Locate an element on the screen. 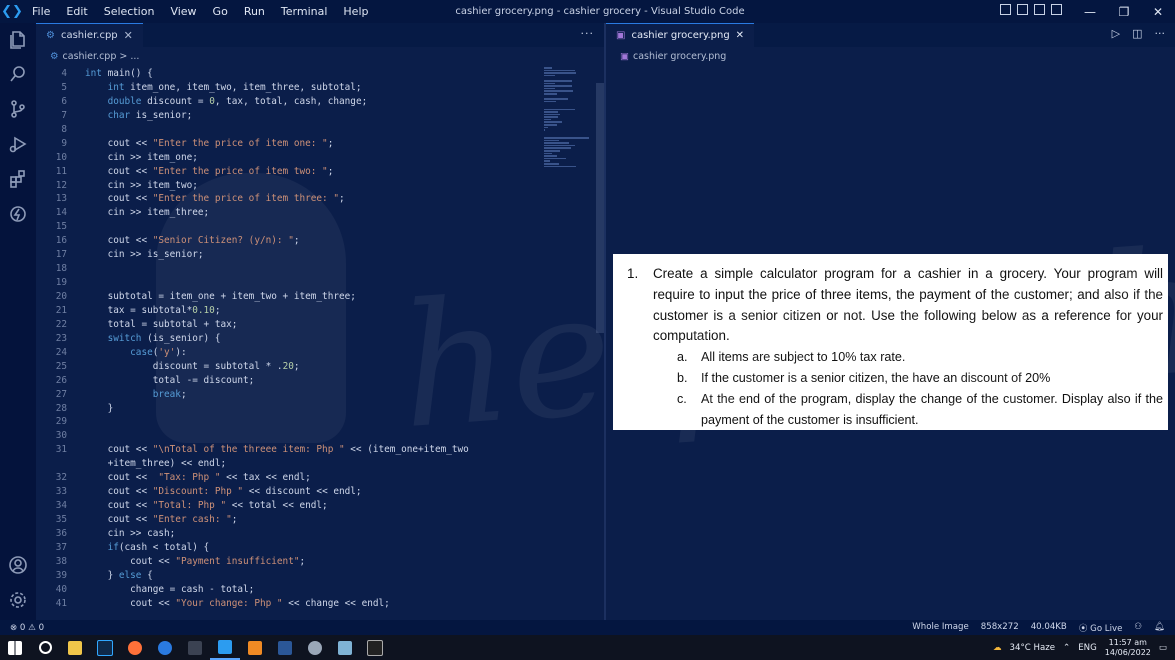 Image resolution: width=1175 pixels, height=660 pixels. code-line: 22 total = subtotal + tax; is located at coordinates (316, 325).